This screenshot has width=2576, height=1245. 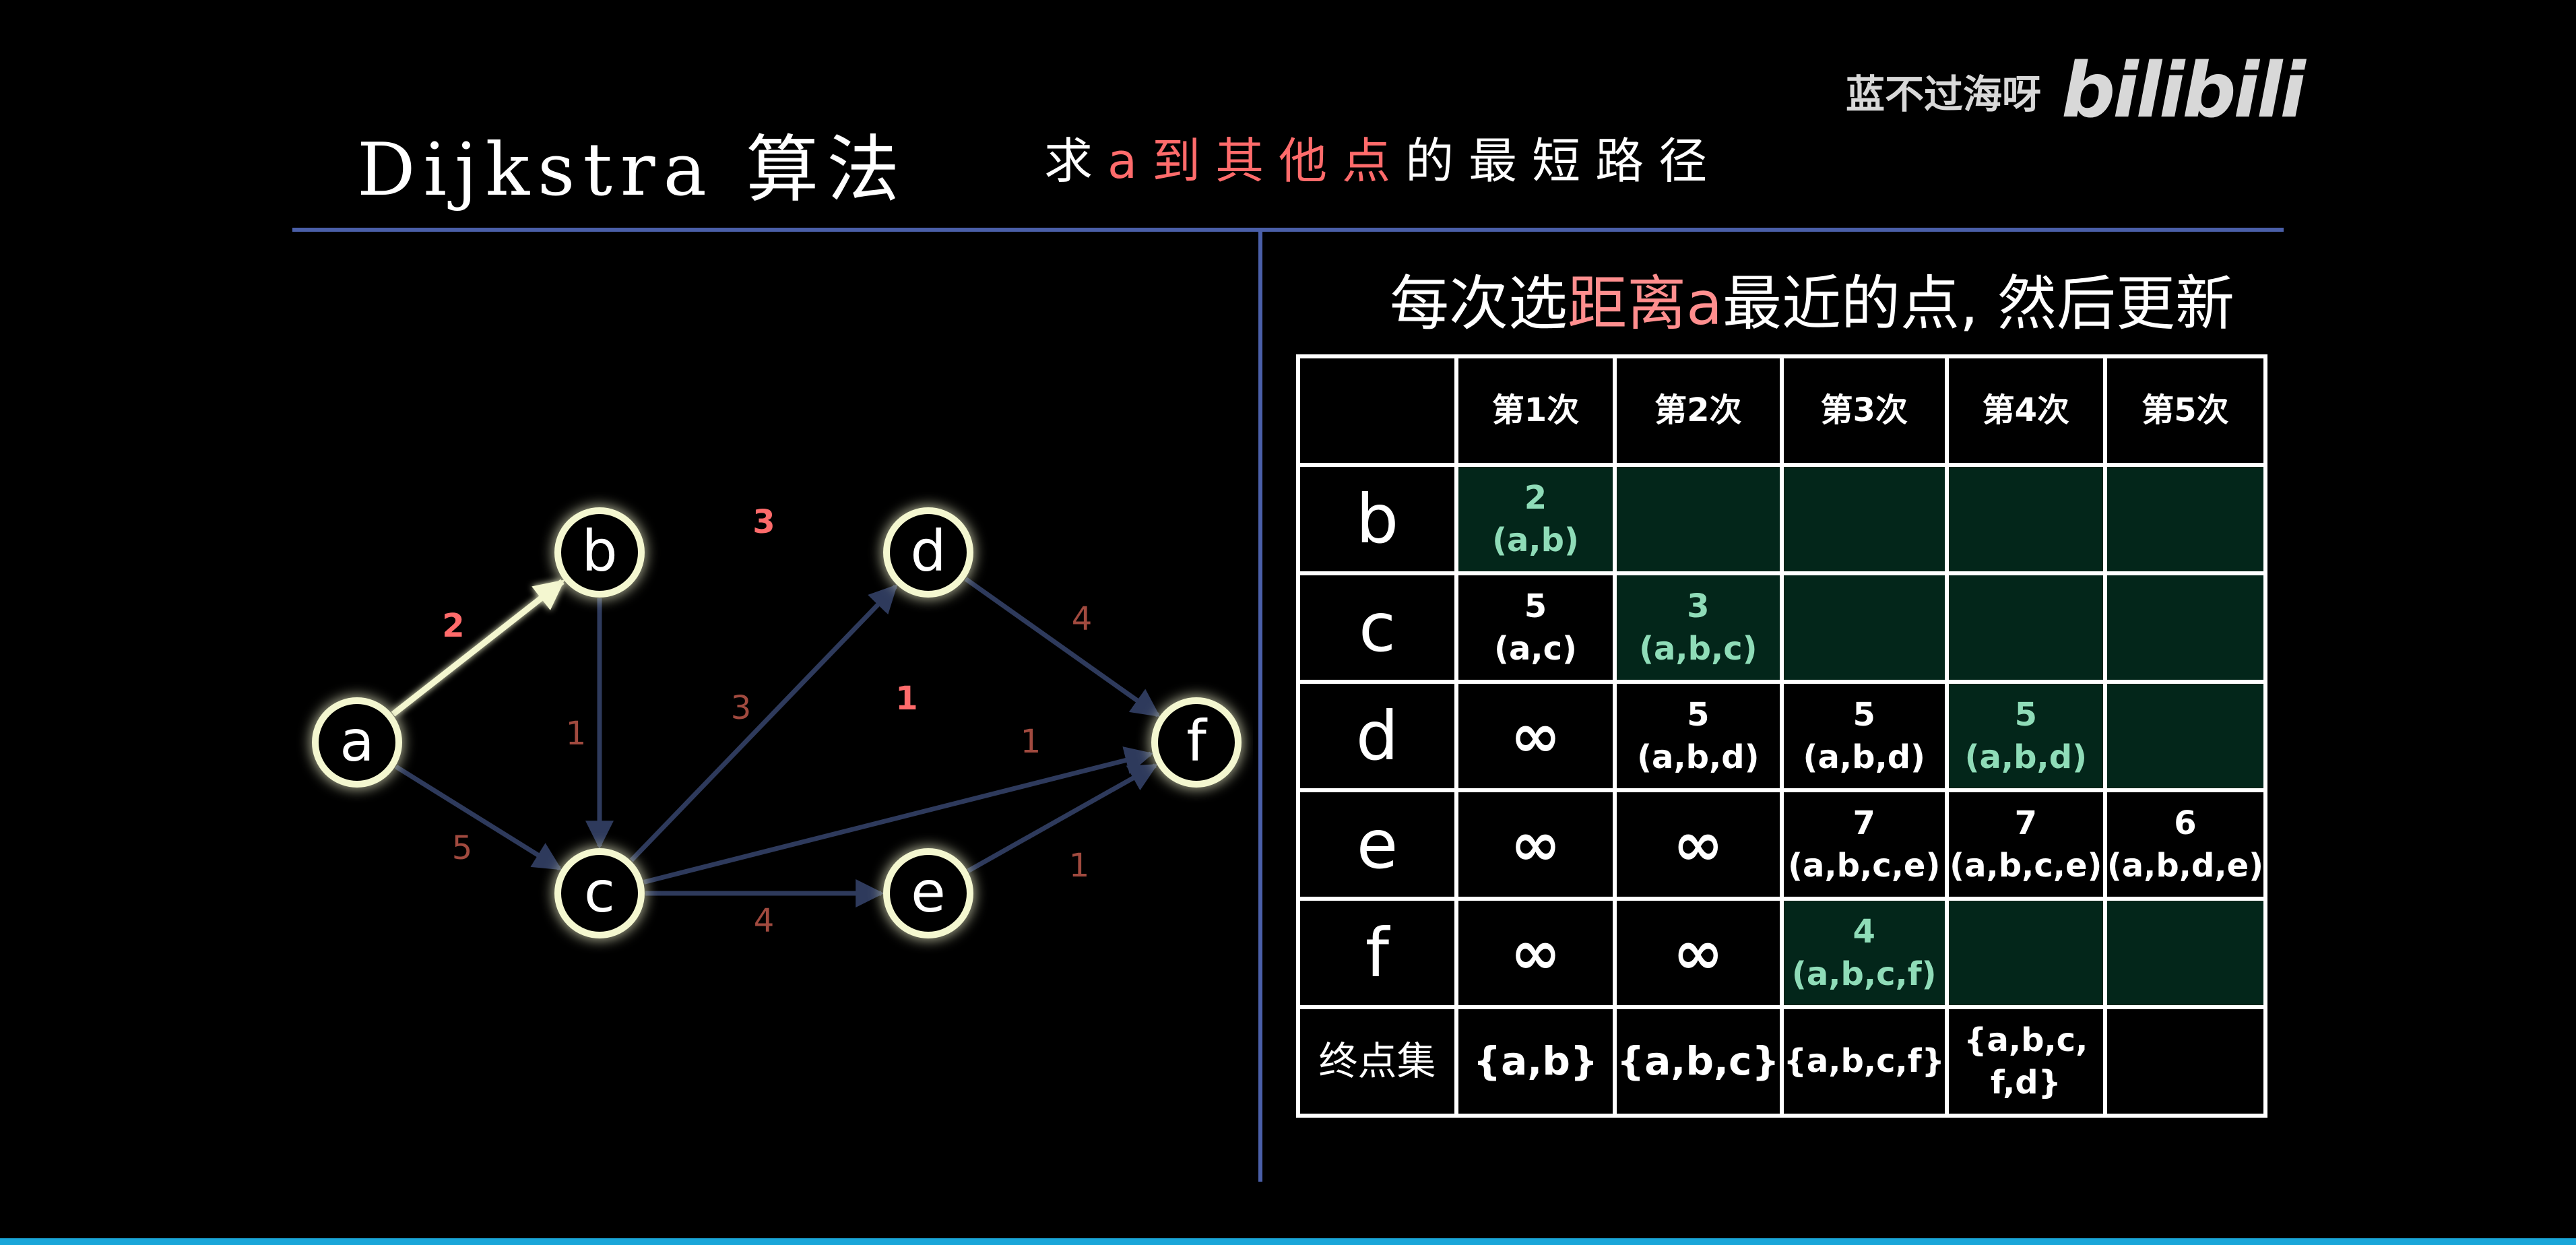 What do you see at coordinates (1062, 818) in the screenshot?
I see `edge-e-f` at bounding box center [1062, 818].